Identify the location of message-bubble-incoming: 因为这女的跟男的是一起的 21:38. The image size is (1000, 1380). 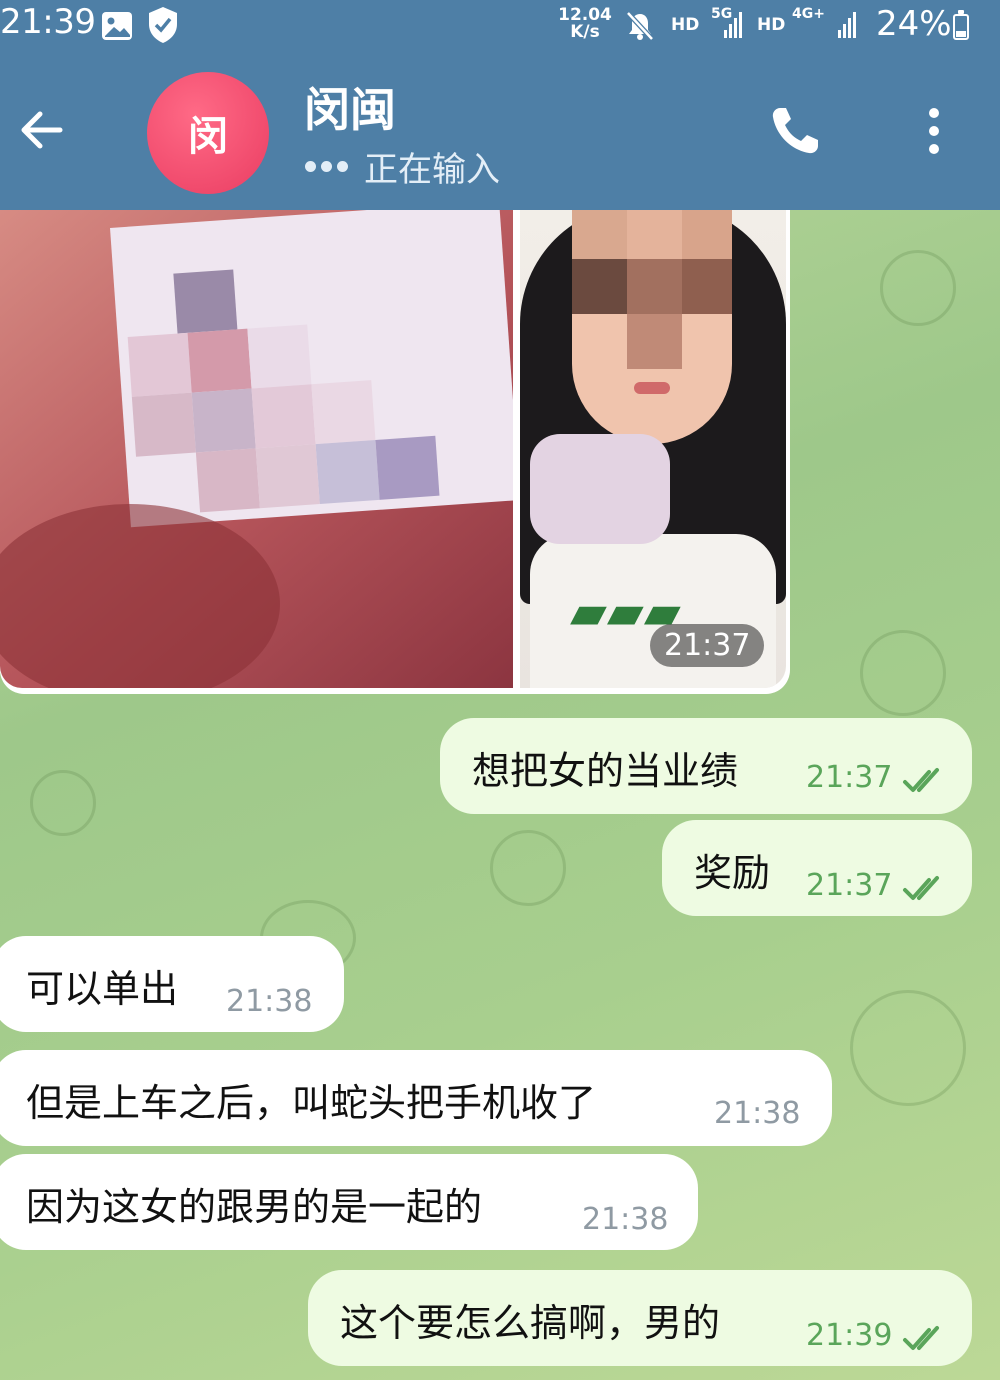
(349, 1202).